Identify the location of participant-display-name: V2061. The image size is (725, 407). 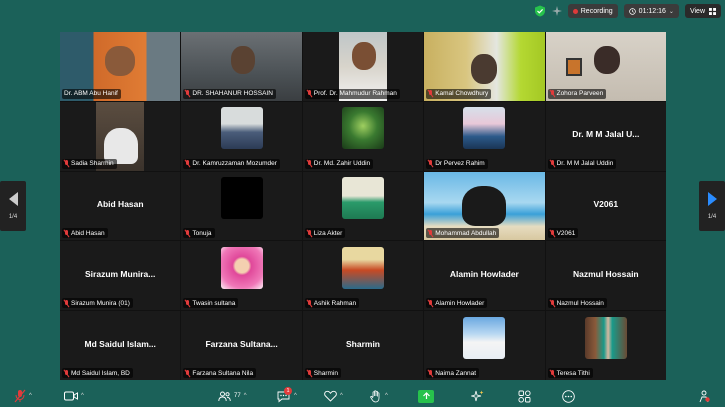
(606, 204).